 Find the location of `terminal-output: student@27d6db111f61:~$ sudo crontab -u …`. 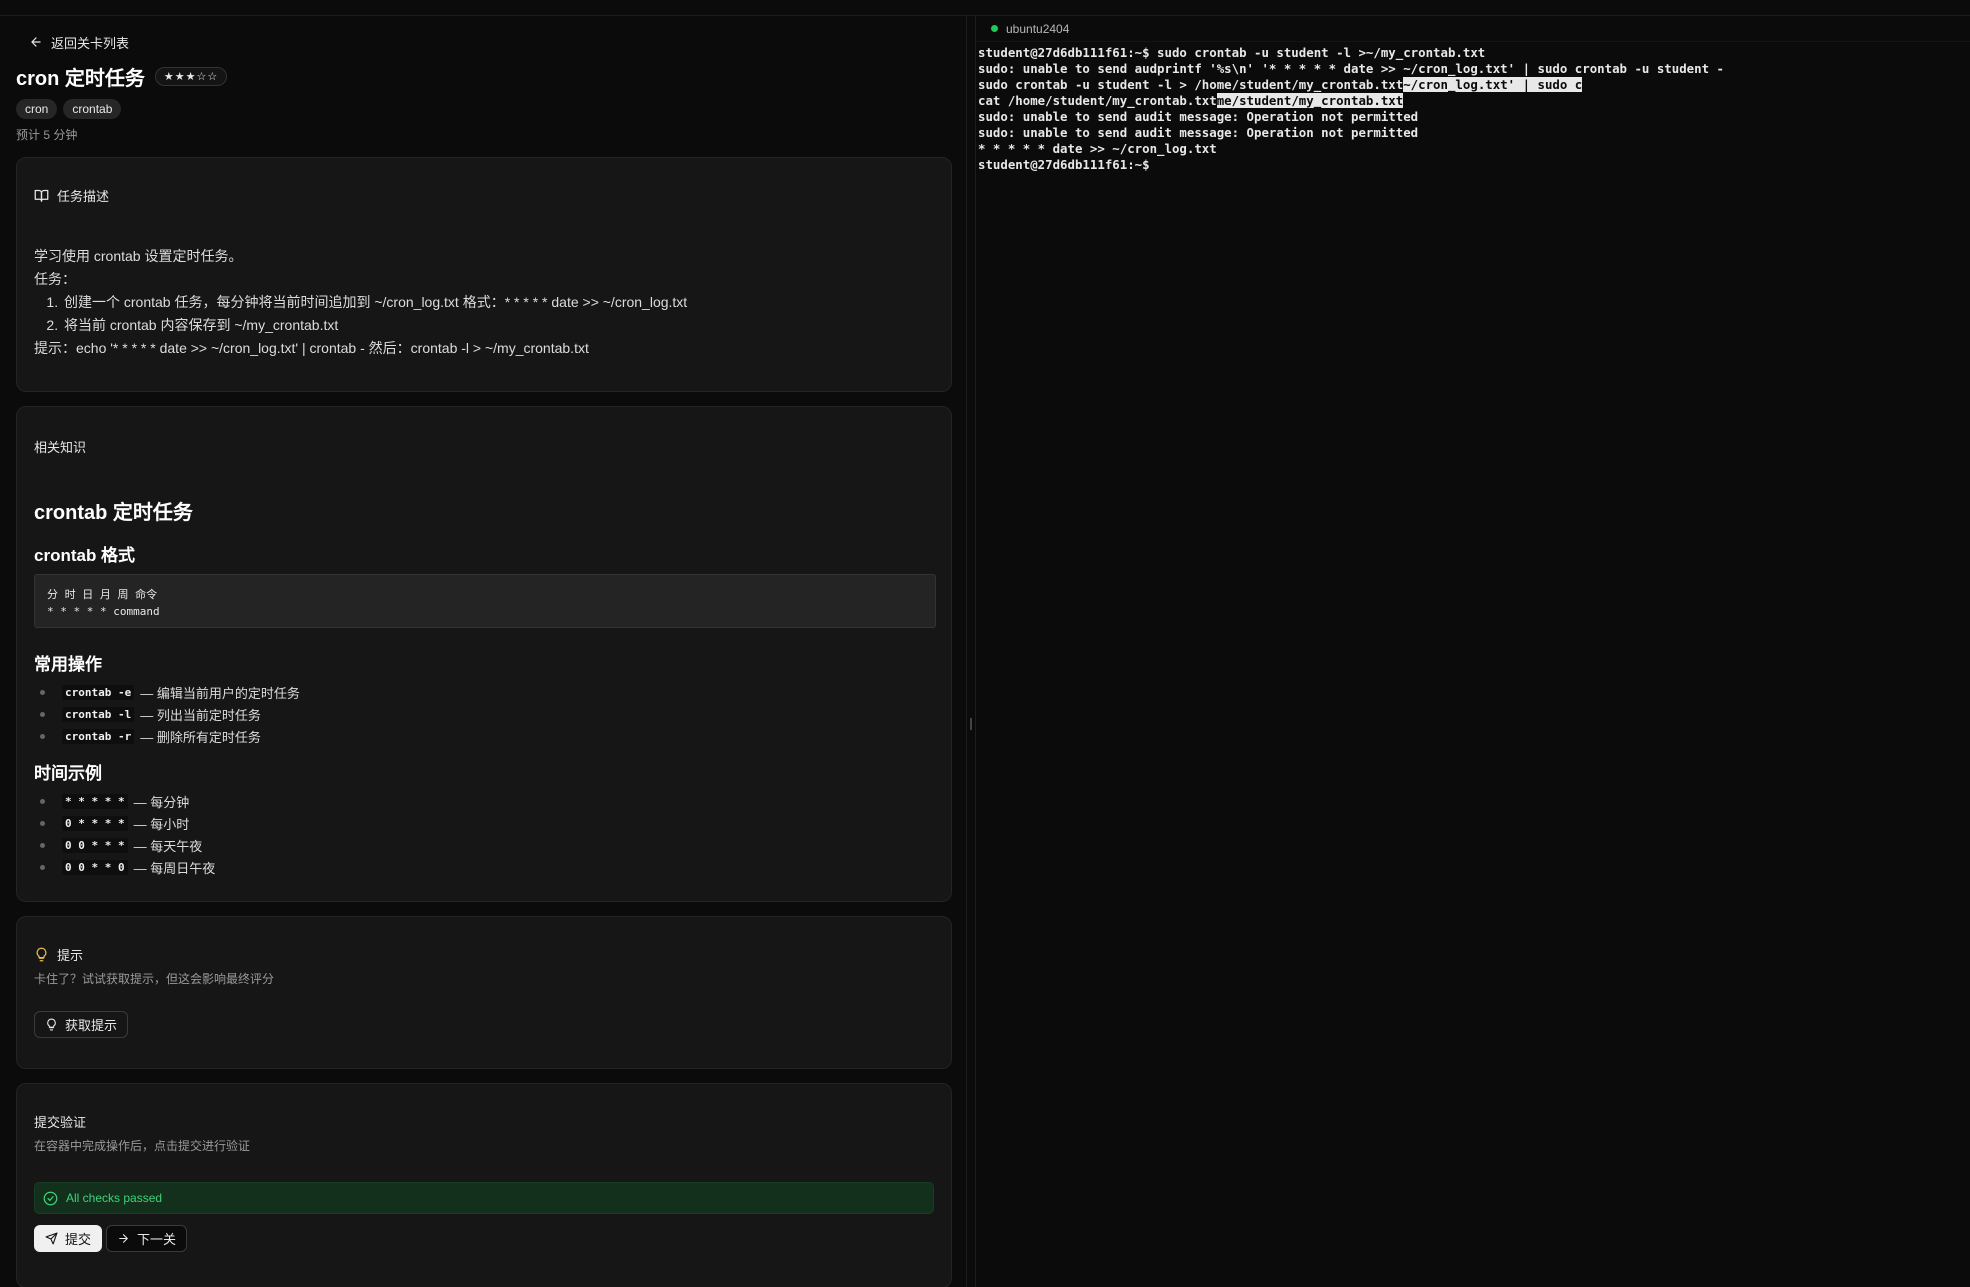

terminal-output: student@27d6db111f61:~$ sudo crontab -u … is located at coordinates (1474, 109).